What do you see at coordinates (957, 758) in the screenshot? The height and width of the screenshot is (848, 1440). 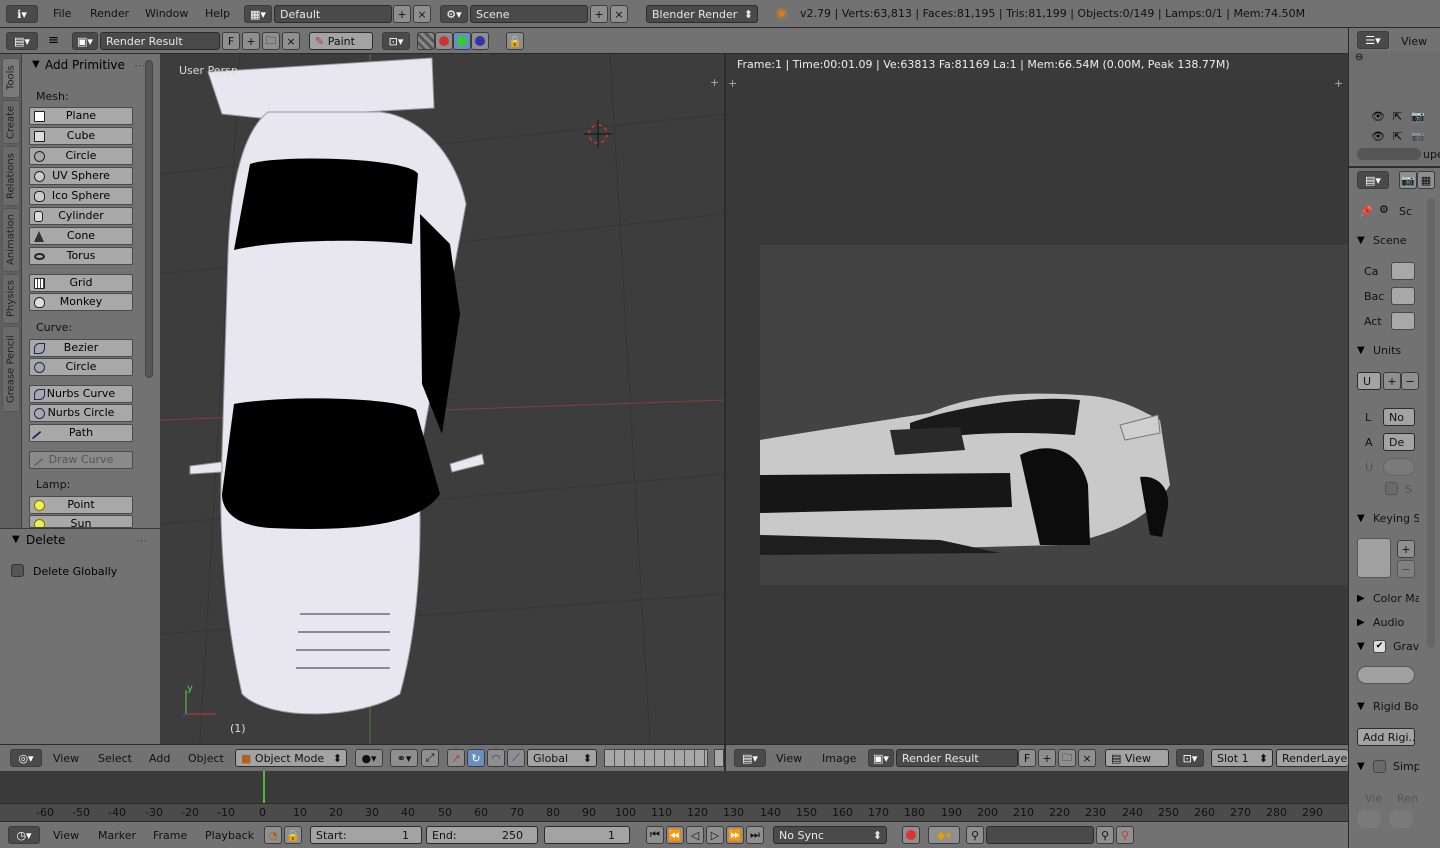 I see `image-name-bottom-field: Render Result` at bounding box center [957, 758].